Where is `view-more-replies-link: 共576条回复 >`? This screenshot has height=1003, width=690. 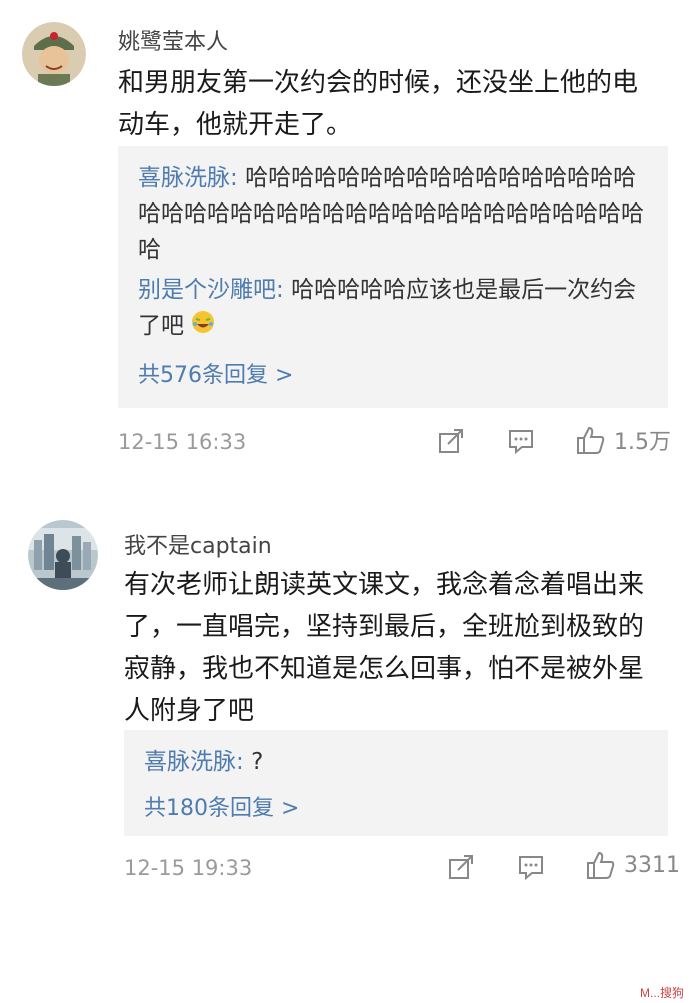 view-more-replies-link: 共576条回复 > is located at coordinates (393, 373).